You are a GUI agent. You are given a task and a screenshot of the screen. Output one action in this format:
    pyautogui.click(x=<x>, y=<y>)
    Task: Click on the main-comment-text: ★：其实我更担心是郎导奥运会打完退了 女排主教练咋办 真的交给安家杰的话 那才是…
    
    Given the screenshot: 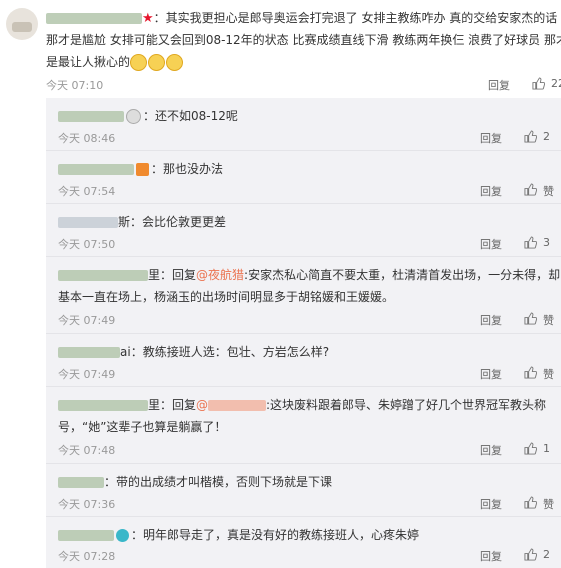 What is the action you would take?
    pyautogui.click(x=303, y=40)
    